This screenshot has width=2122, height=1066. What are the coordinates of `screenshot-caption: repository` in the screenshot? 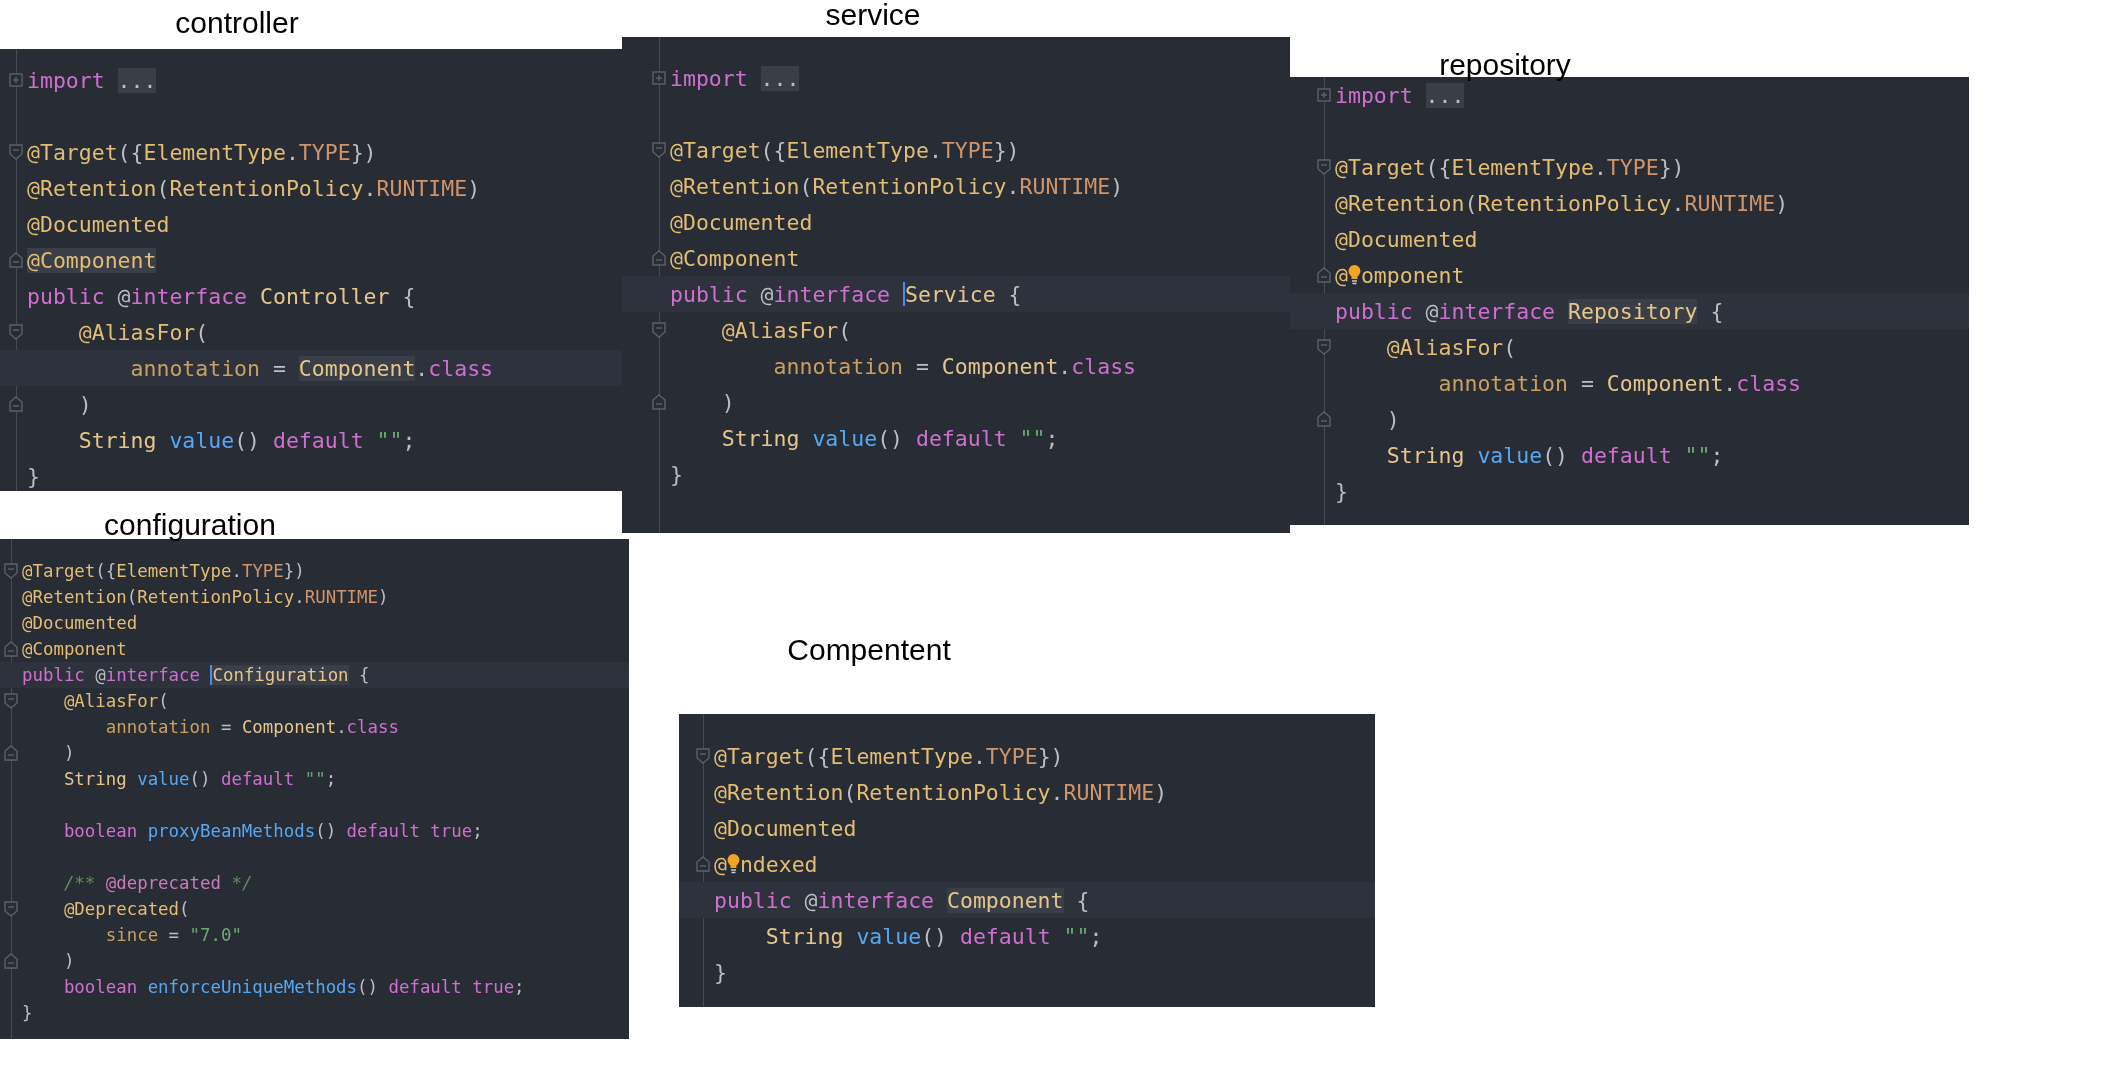 It's located at (1505, 65).